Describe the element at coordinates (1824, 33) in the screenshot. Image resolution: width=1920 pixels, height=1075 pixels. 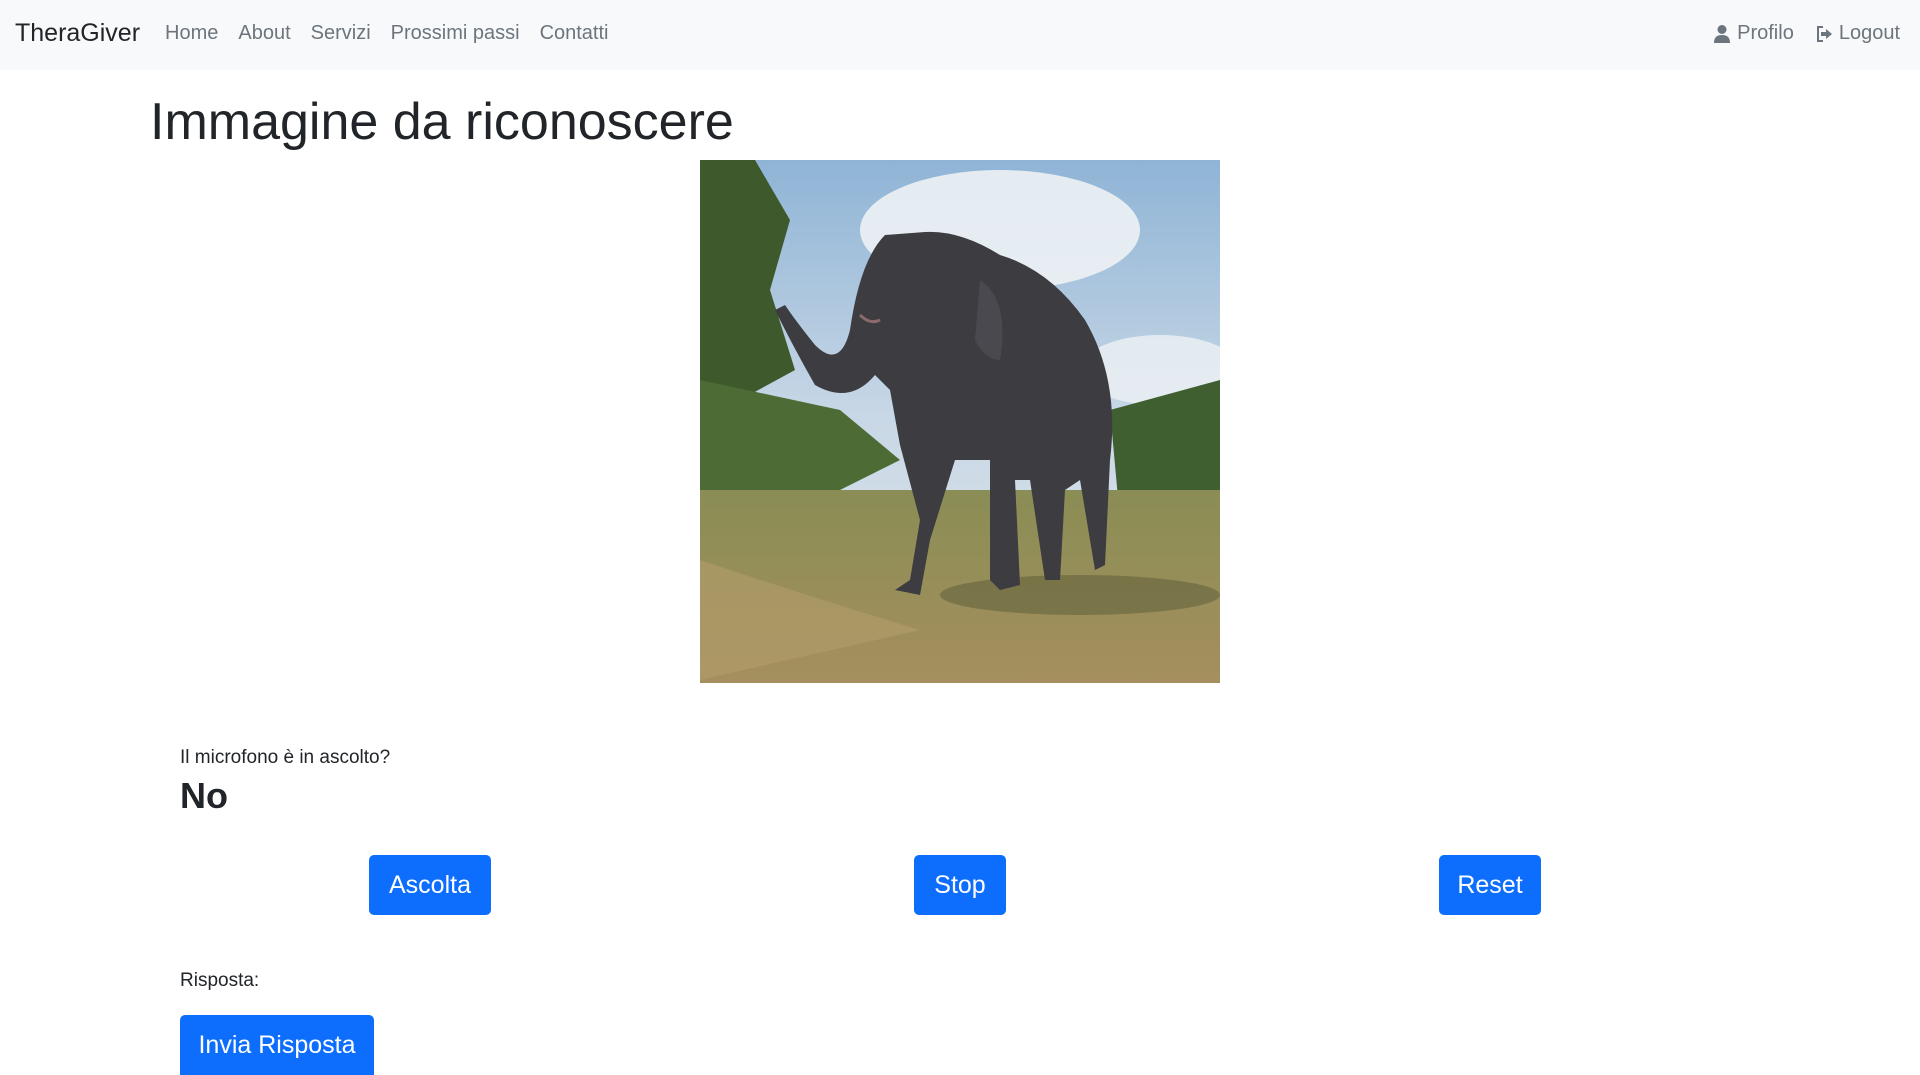
I see `sign-out-icon` at that location.